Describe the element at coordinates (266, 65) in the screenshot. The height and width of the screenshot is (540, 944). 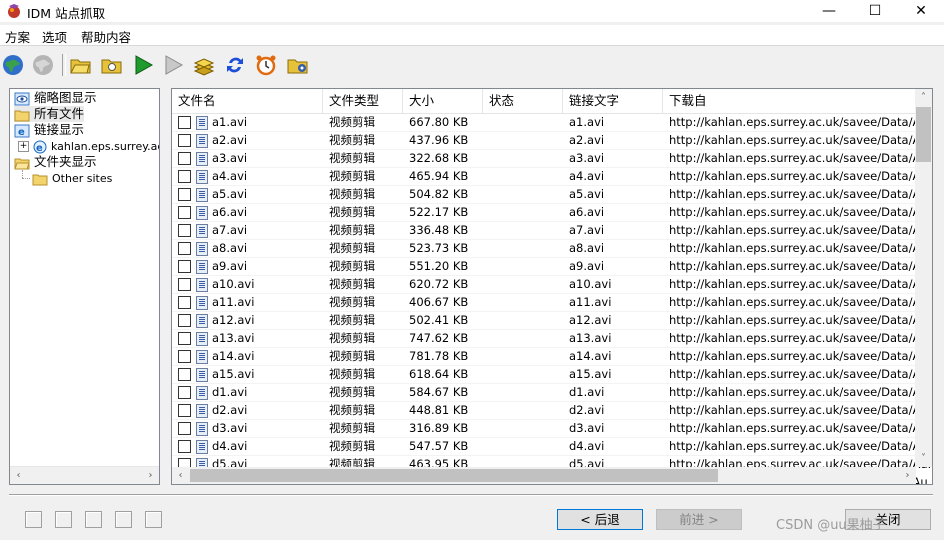
I see `alarm-clock-icon` at that location.